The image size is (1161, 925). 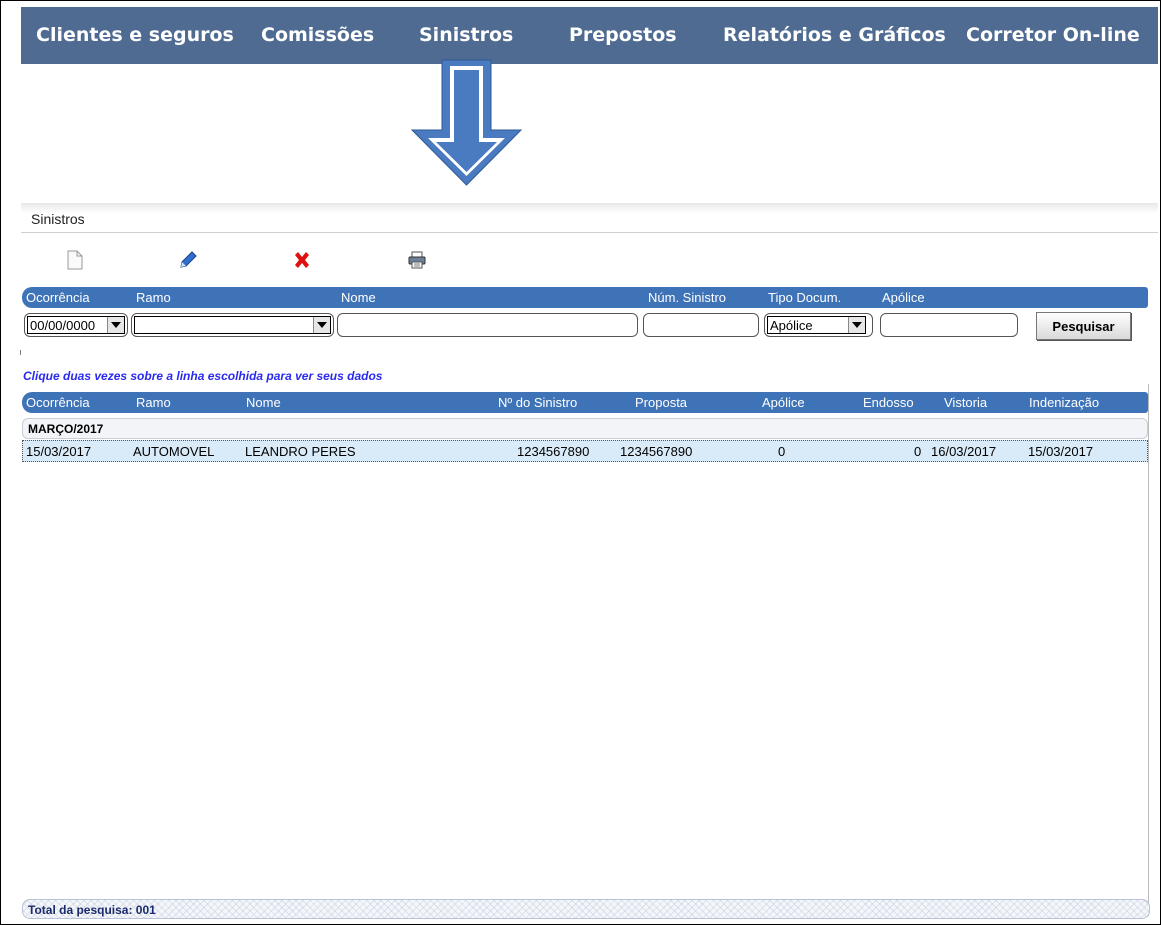 I want to click on cell-endosso: 0, so click(x=918, y=451).